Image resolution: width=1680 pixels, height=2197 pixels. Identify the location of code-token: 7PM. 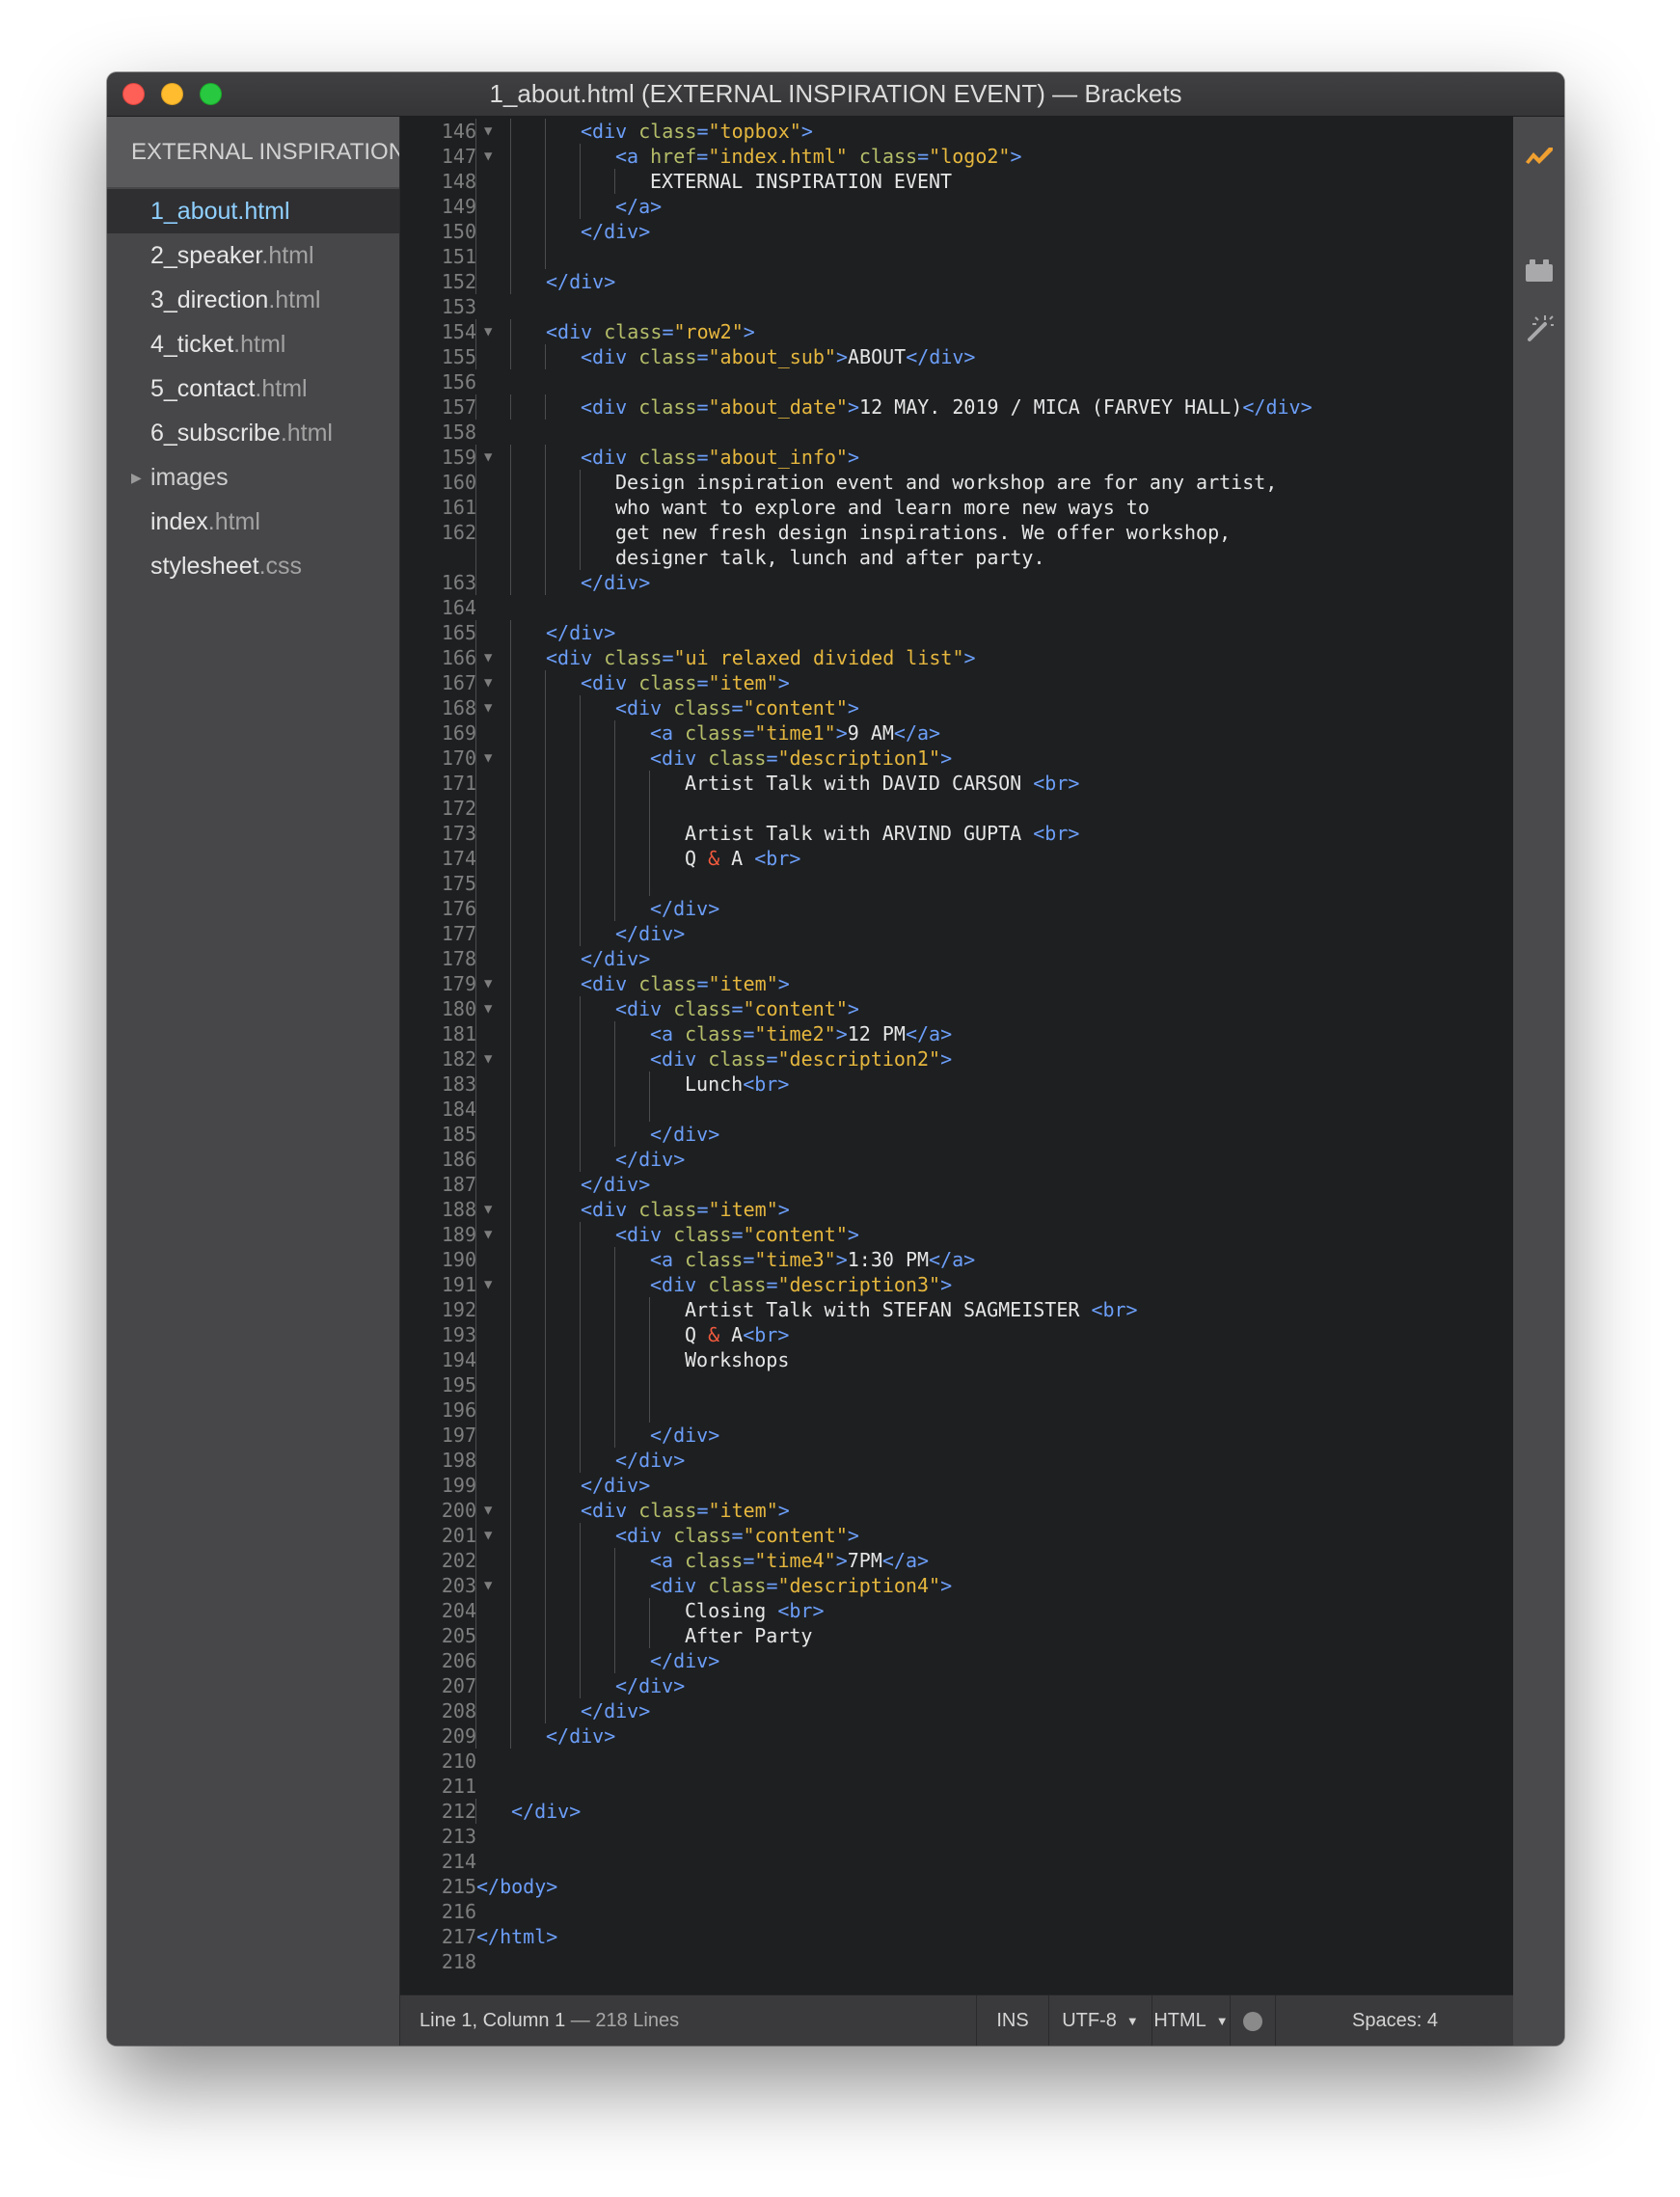
(864, 1560).